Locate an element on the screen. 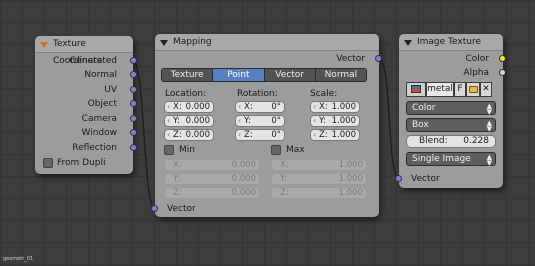  image-browse-button is located at coordinates (416, 89).